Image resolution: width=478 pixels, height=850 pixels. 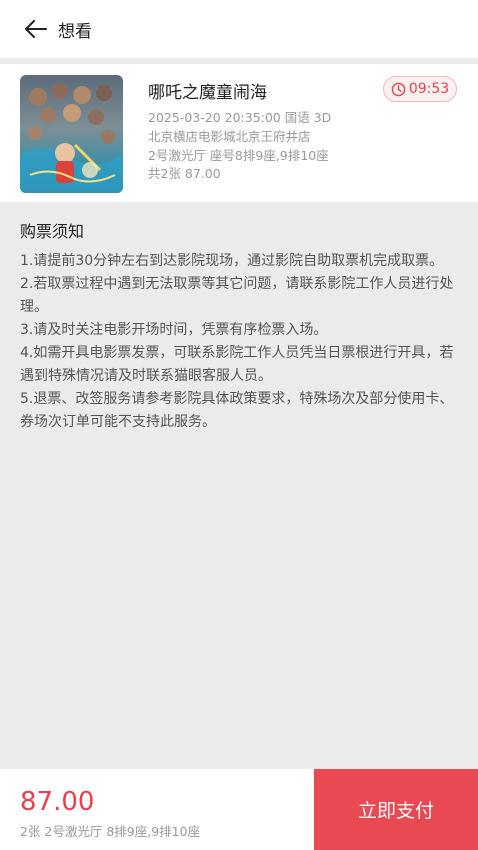 I want to click on notice-item: 3.请及时关注电影开场时间，凭票有序检票入场。, so click(x=174, y=330).